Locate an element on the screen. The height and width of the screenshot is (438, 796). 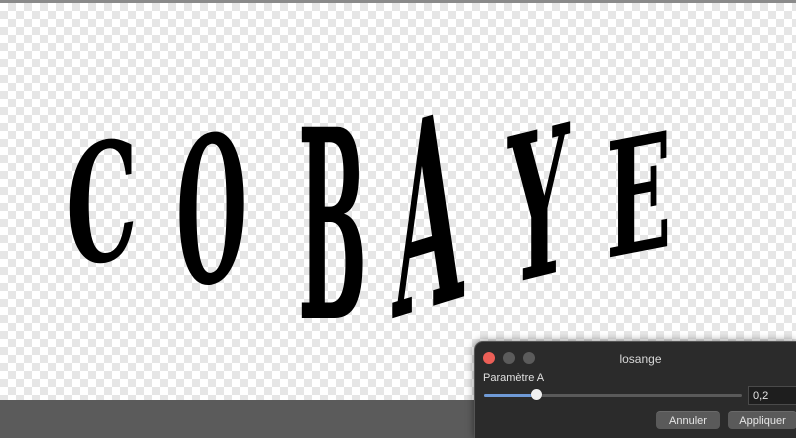
letter-a: A is located at coordinates (428, 215).